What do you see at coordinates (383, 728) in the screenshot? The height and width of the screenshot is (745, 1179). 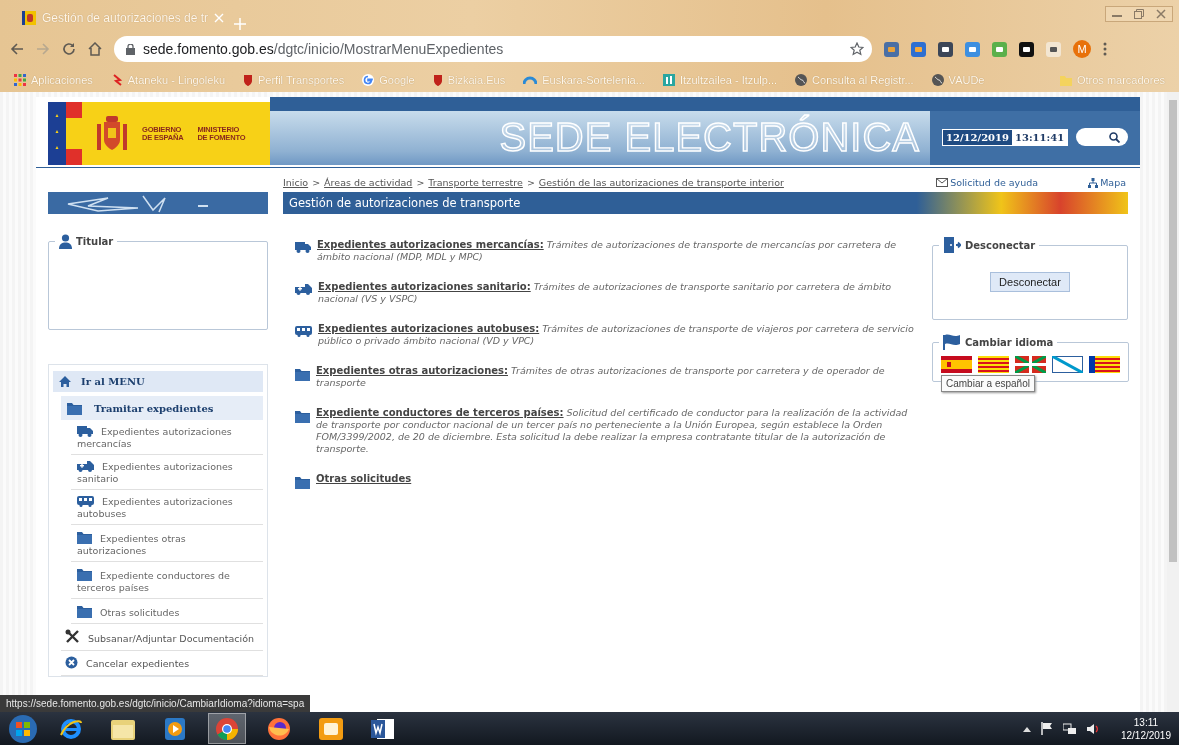 I see `document-app-icon` at bounding box center [383, 728].